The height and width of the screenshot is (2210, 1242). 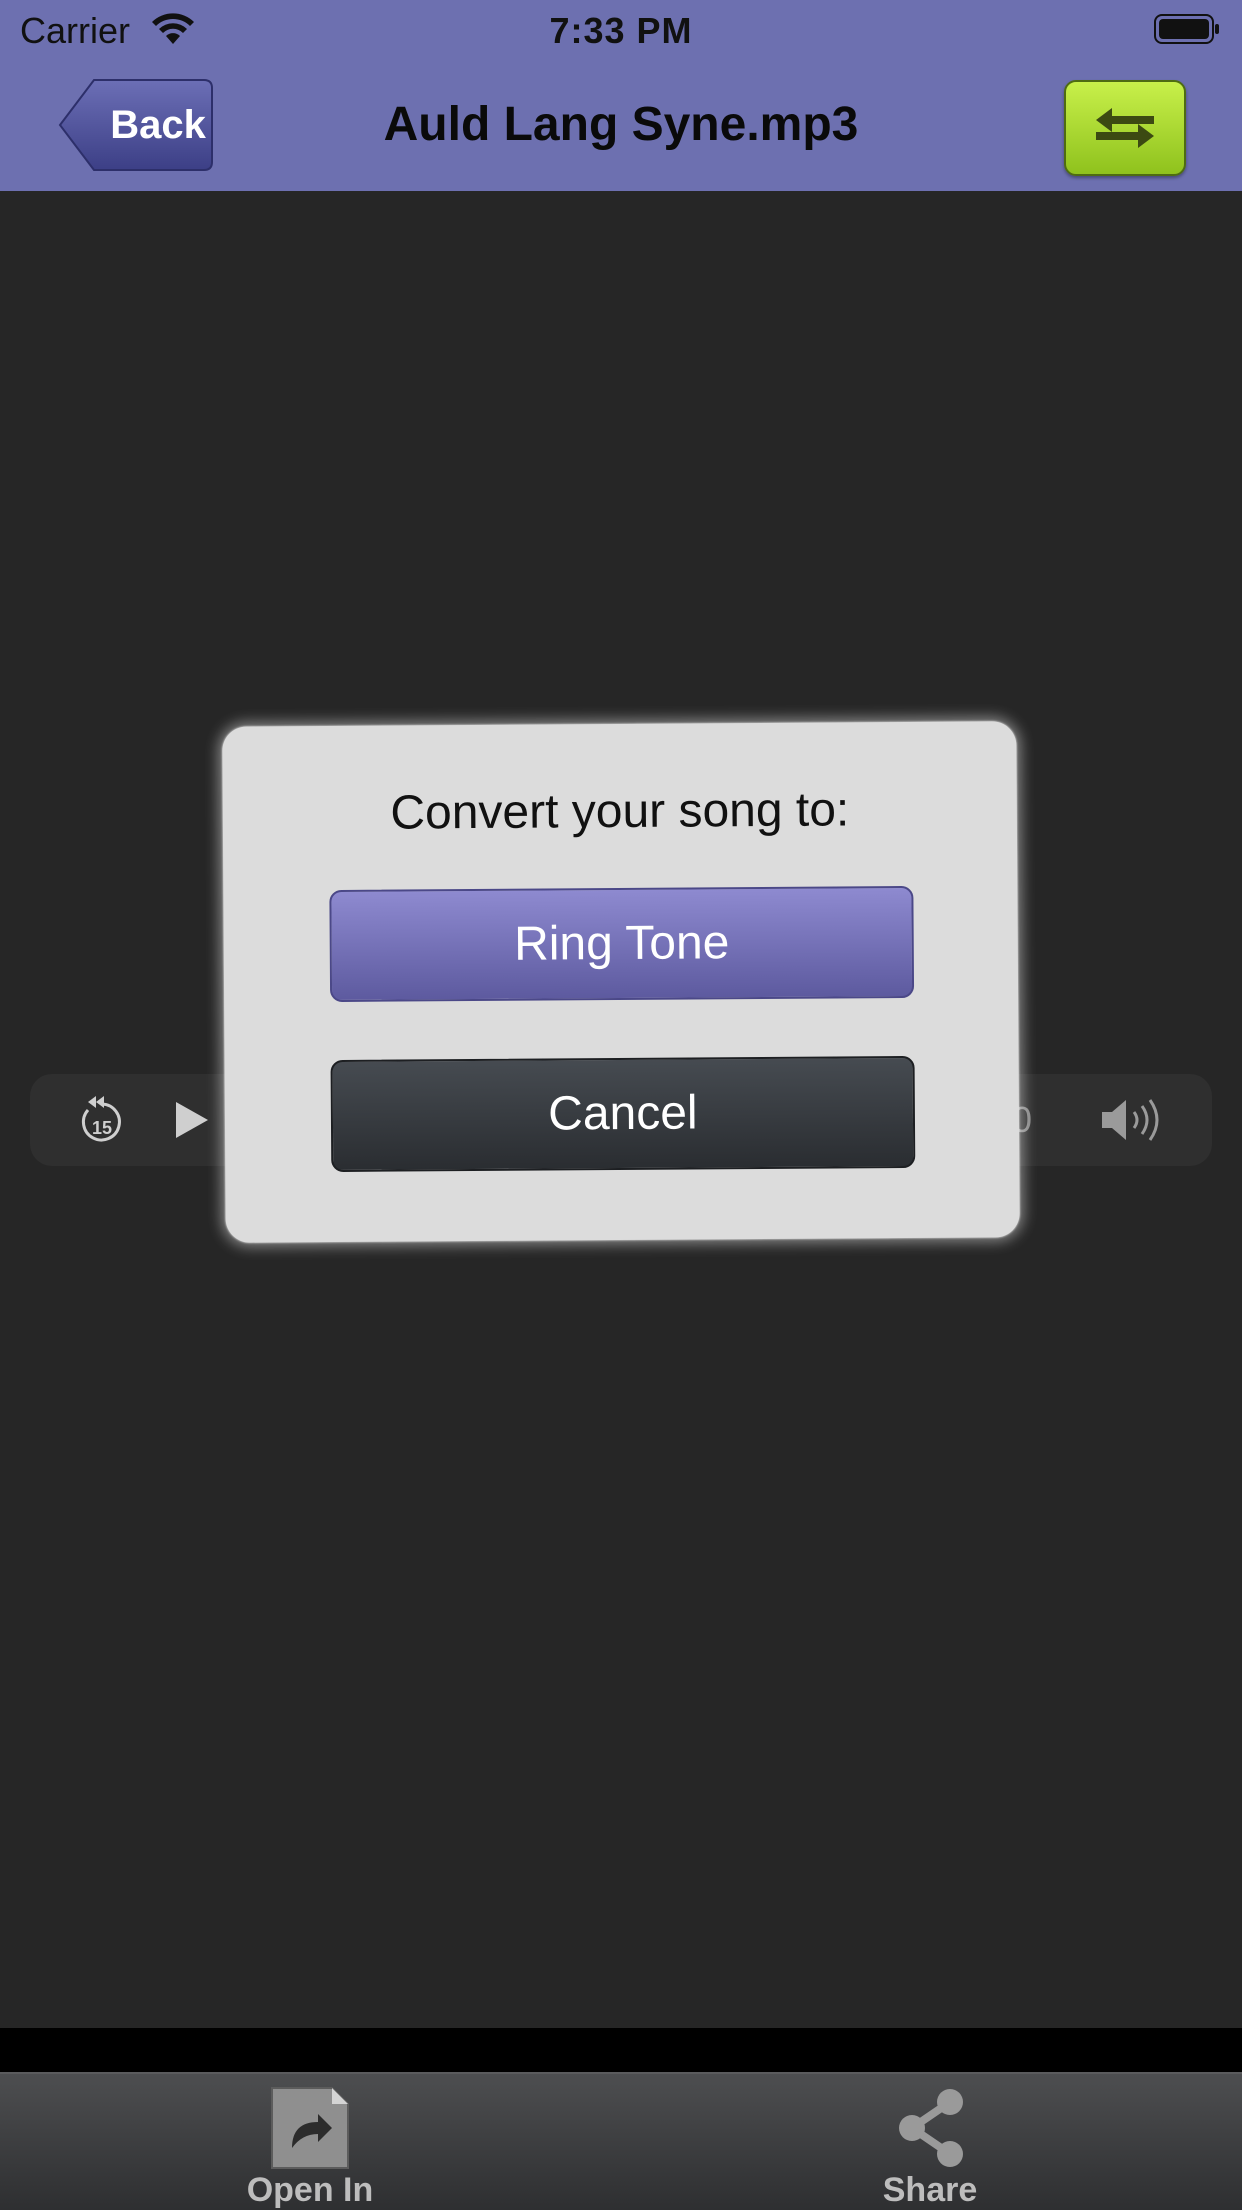 What do you see at coordinates (310, 2128) in the screenshot?
I see `open-in-icon` at bounding box center [310, 2128].